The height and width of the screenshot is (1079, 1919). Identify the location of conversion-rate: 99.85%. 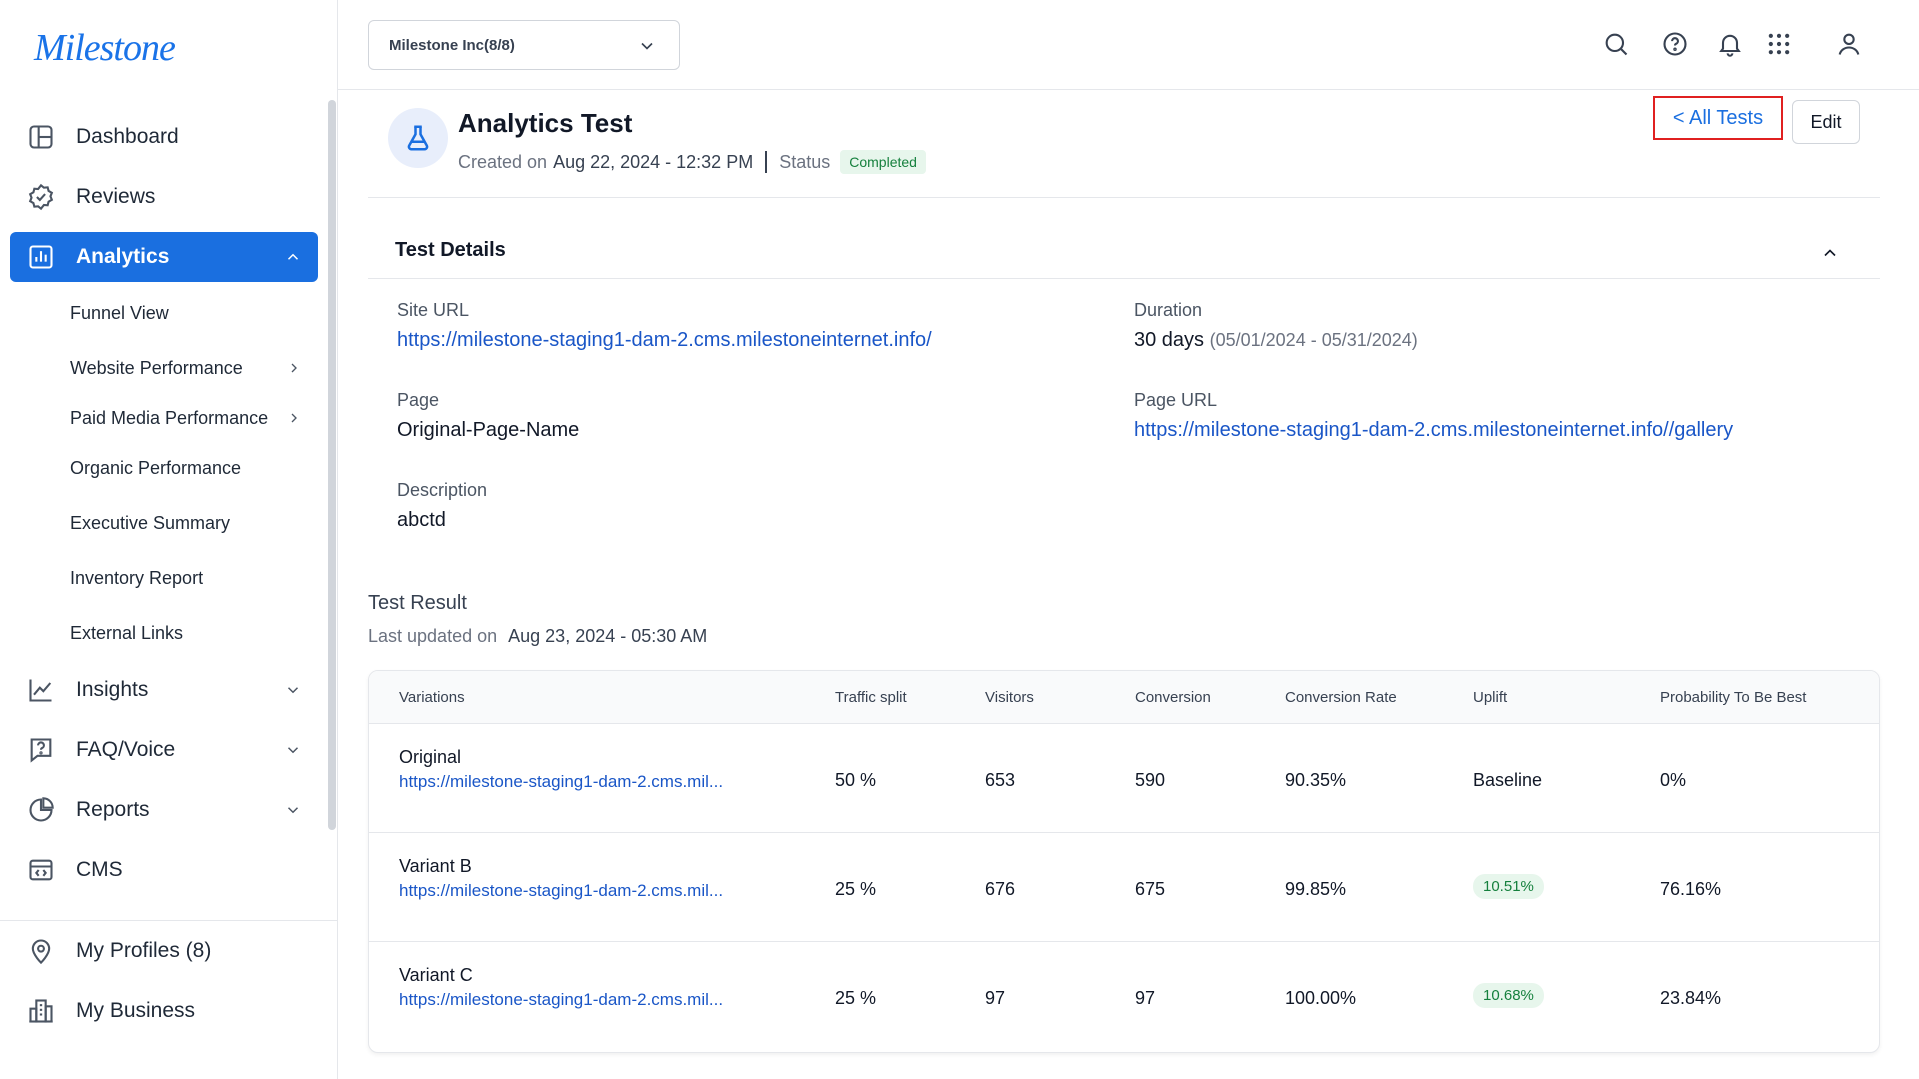
(1316, 889).